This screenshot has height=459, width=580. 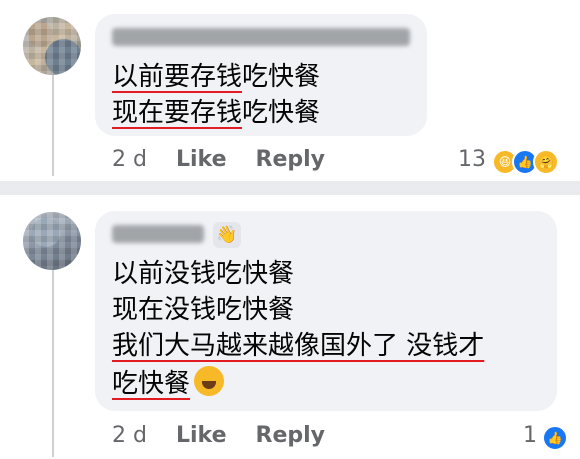 What do you see at coordinates (151, 384) in the screenshot?
I see `underlined-text: 吃快餐` at bounding box center [151, 384].